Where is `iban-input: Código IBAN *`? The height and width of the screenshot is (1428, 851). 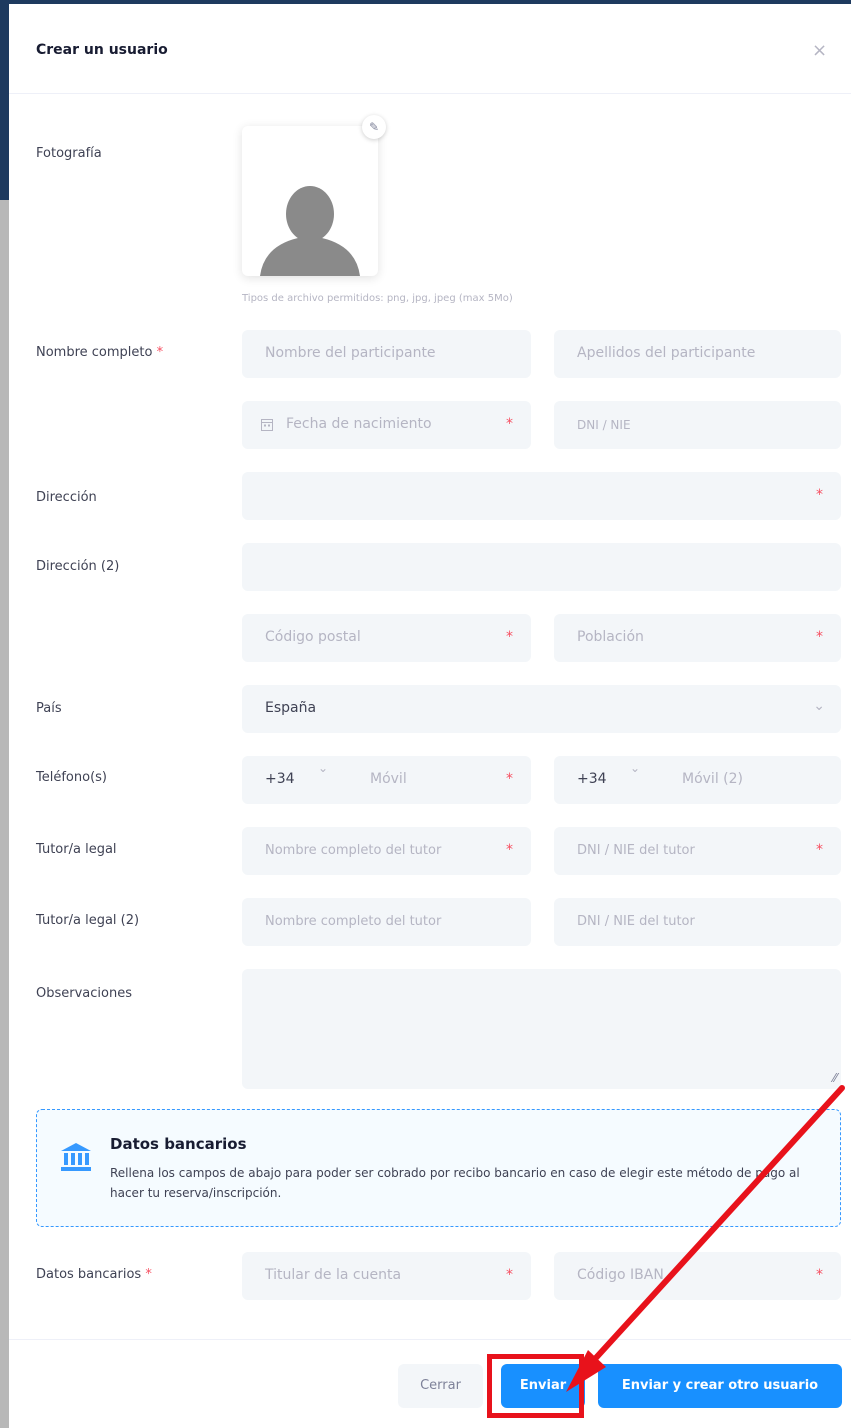
iban-input: Código IBAN * is located at coordinates (697, 1276).